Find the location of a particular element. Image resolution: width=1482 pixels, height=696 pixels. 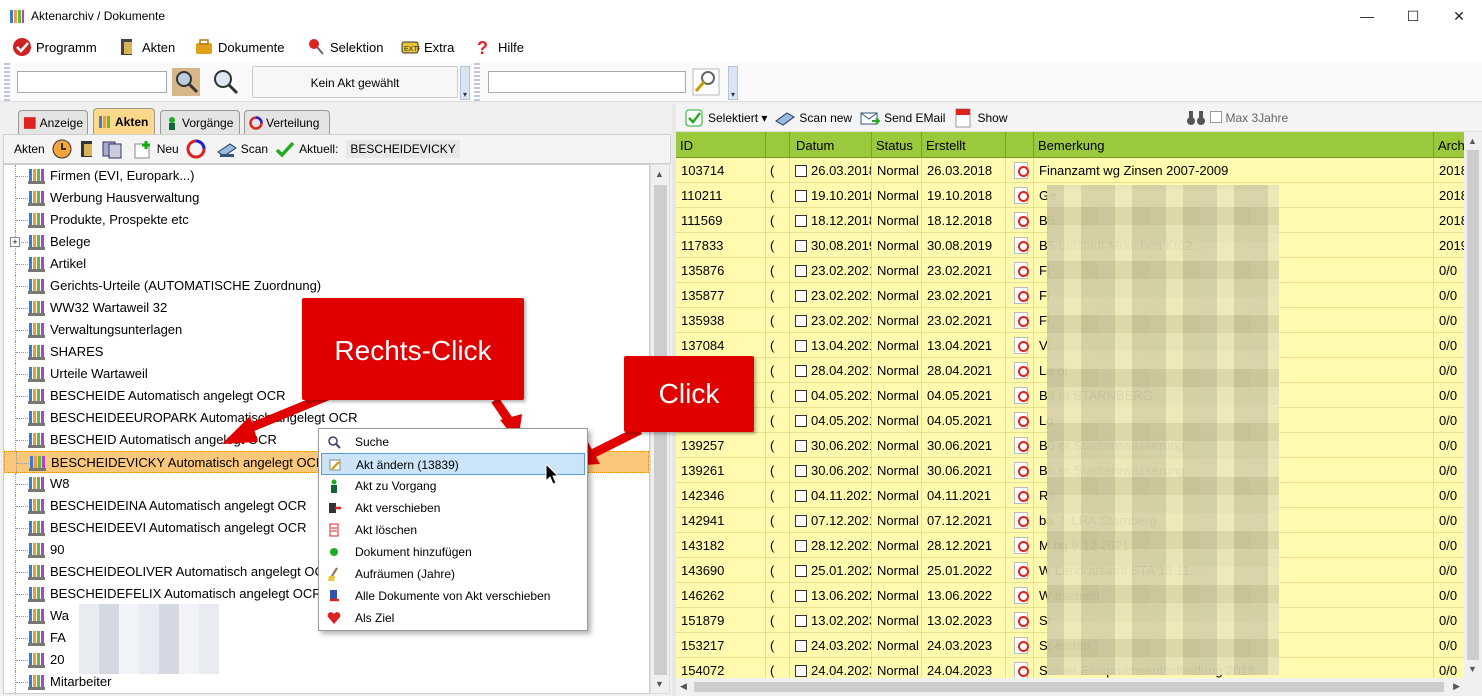

akt-search-input is located at coordinates (92, 82).